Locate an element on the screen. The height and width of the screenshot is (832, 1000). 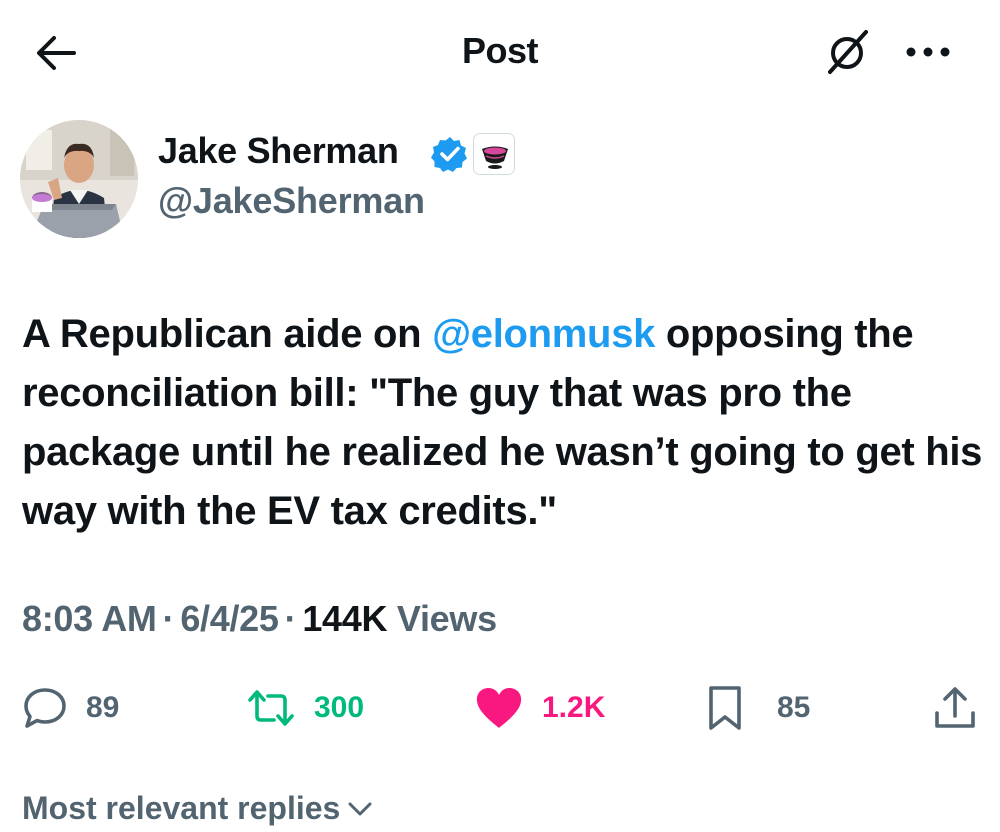
views-label: Views is located at coordinates (446, 618).